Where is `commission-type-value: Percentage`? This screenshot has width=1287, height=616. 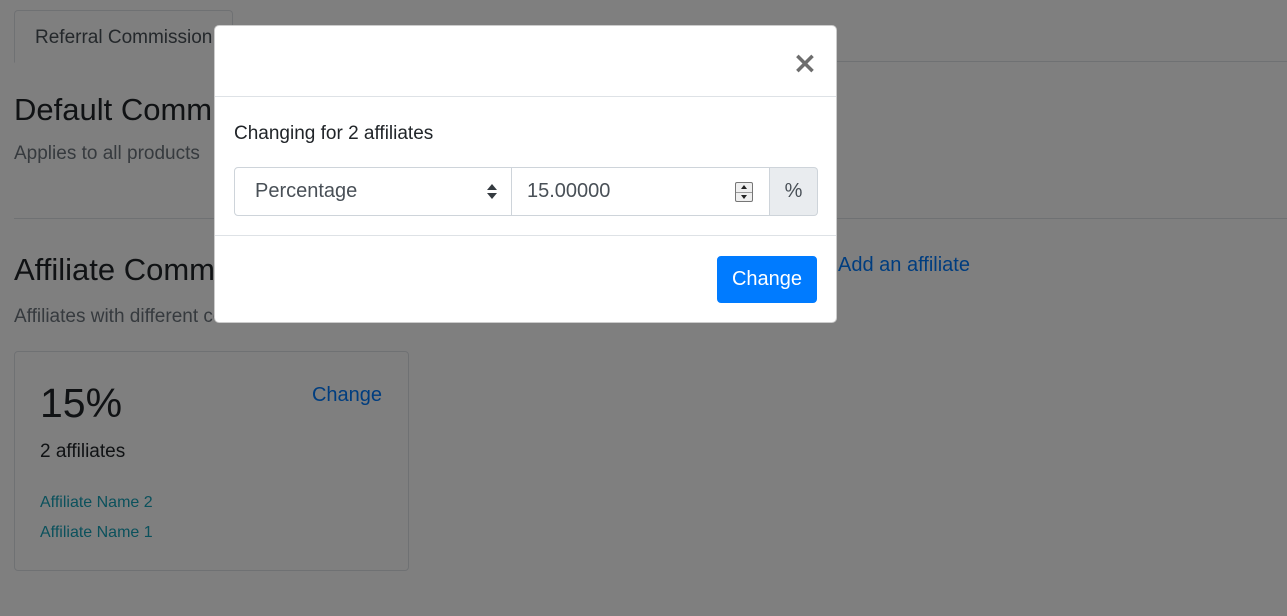
commission-type-value: Percentage is located at coordinates (306, 191).